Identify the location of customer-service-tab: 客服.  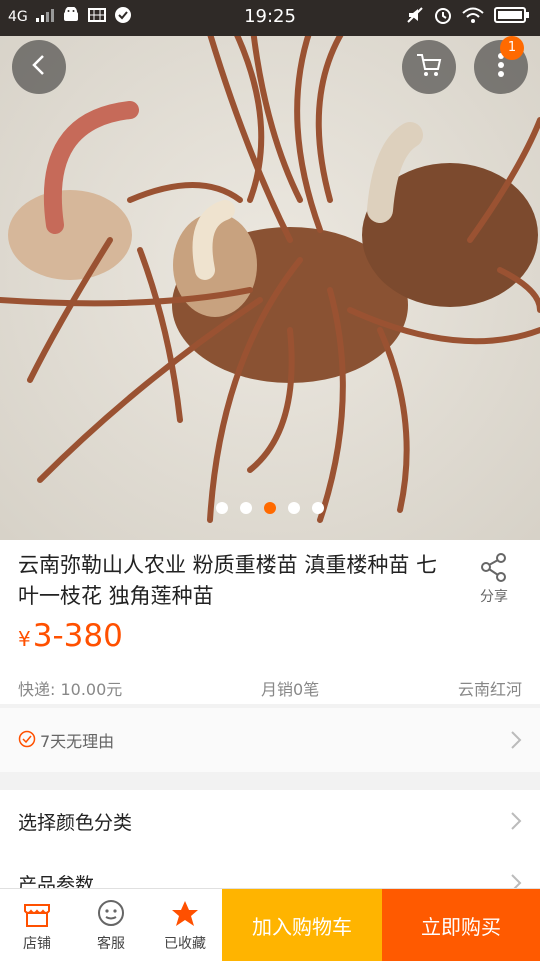
(111, 925).